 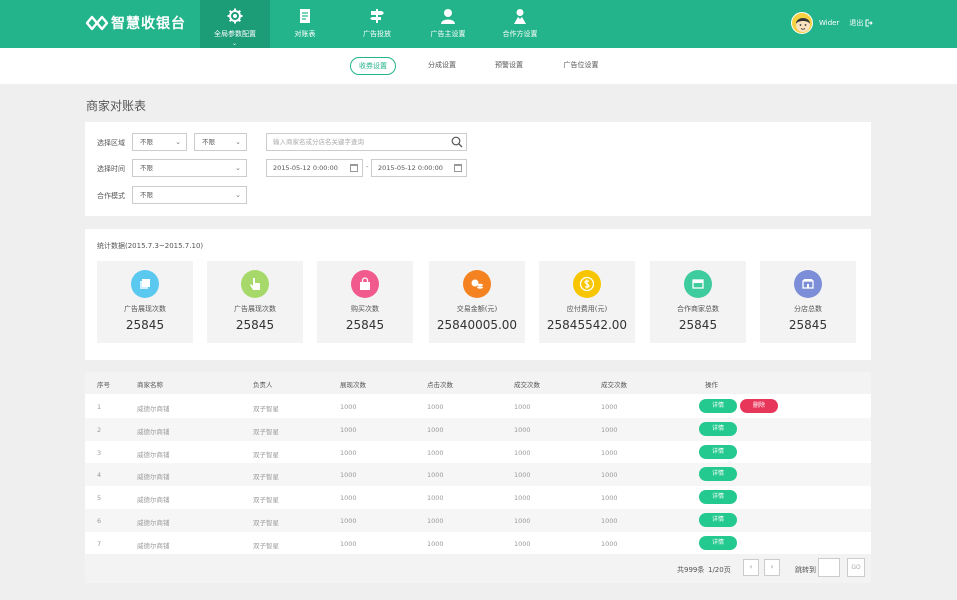 What do you see at coordinates (99, 498) in the screenshot?
I see `cell-index: 5` at bounding box center [99, 498].